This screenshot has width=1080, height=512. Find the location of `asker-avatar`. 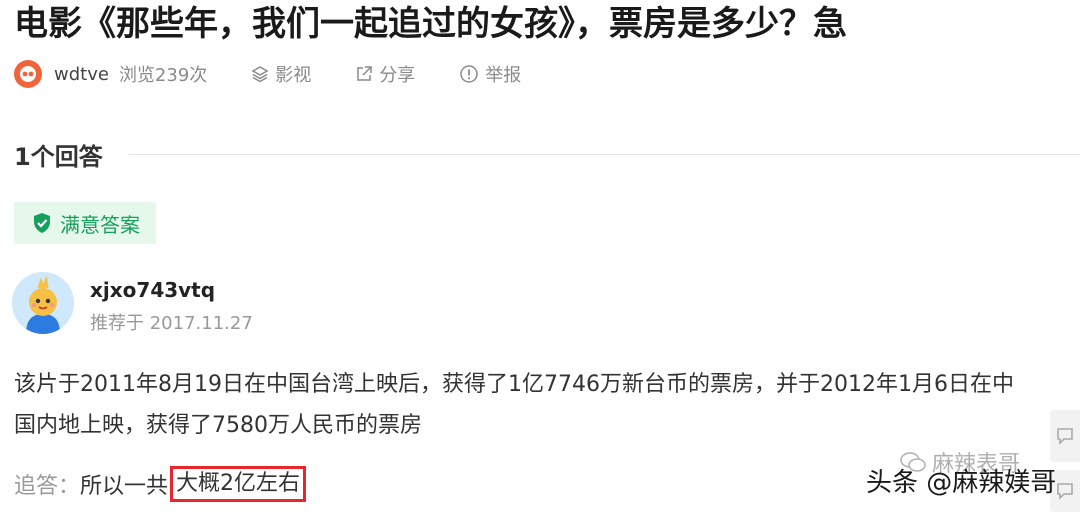

asker-avatar is located at coordinates (28, 74).